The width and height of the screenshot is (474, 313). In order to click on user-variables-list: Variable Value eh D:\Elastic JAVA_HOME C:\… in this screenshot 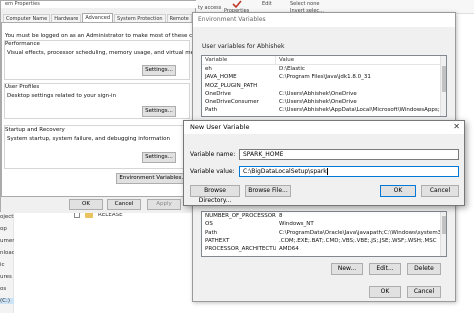, I will do `click(324, 86)`.